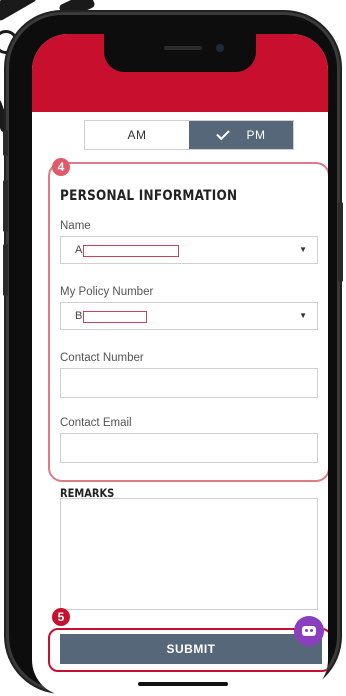 This screenshot has height=696, width=346. What do you see at coordinates (183, 684) in the screenshot?
I see `home-indicator` at bounding box center [183, 684].